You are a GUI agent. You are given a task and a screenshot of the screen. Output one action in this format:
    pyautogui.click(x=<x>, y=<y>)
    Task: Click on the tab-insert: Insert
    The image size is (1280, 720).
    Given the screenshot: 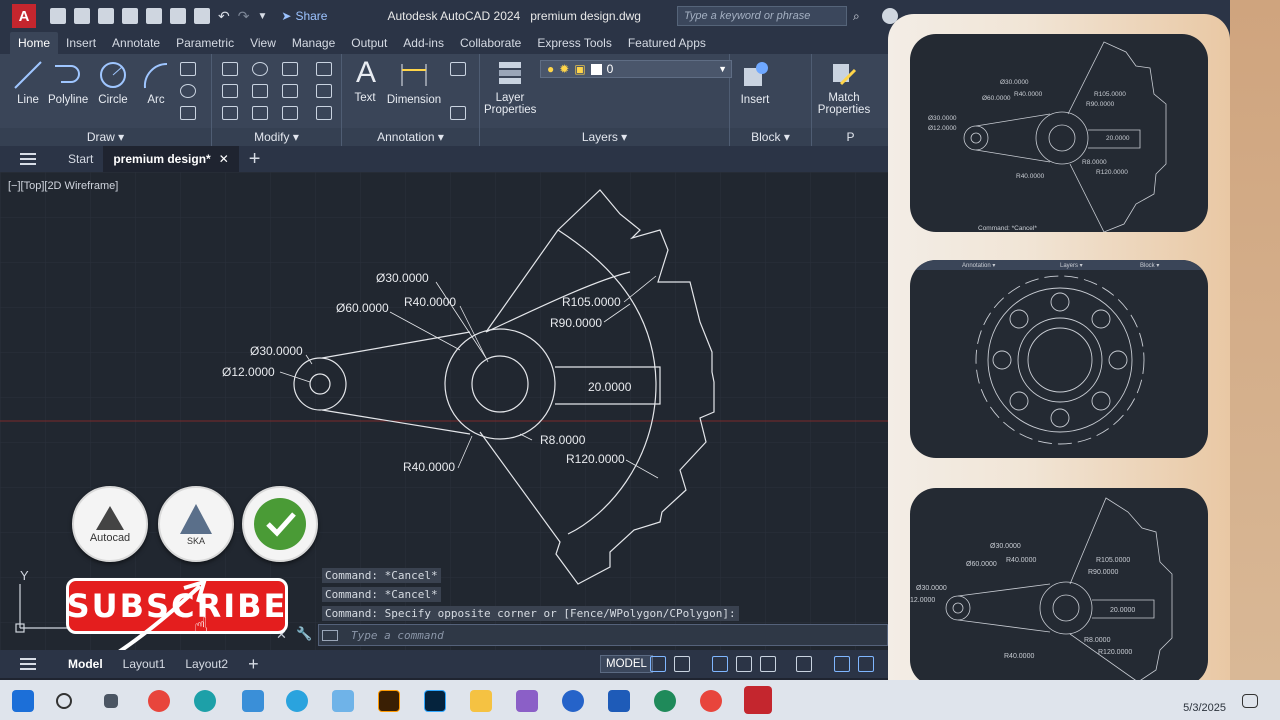 What is the action you would take?
    pyautogui.click(x=81, y=43)
    